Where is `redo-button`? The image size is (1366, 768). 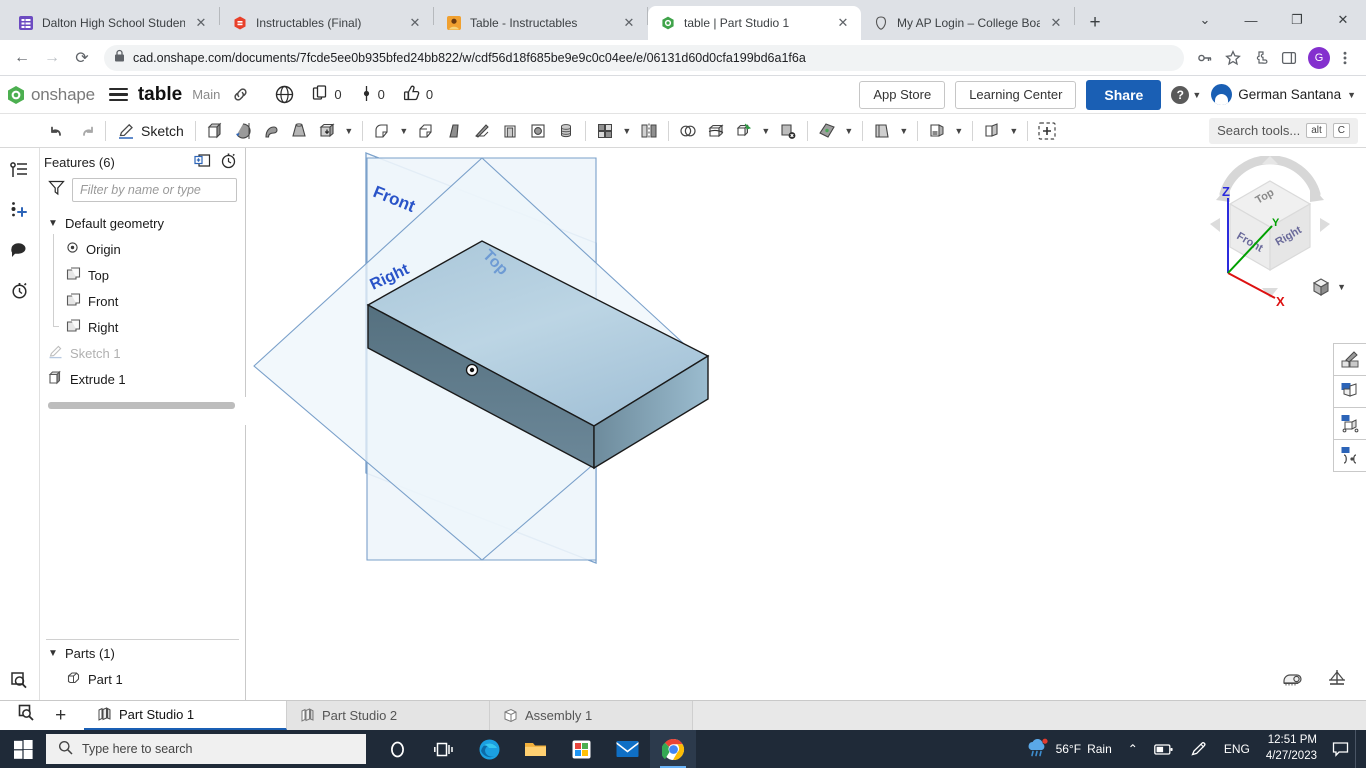 redo-button is located at coordinates (86, 131).